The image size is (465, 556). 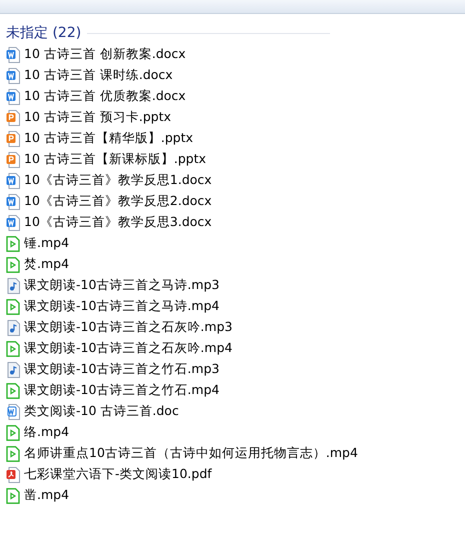 I want to click on group-title: 未指定 (22), so click(x=44, y=33).